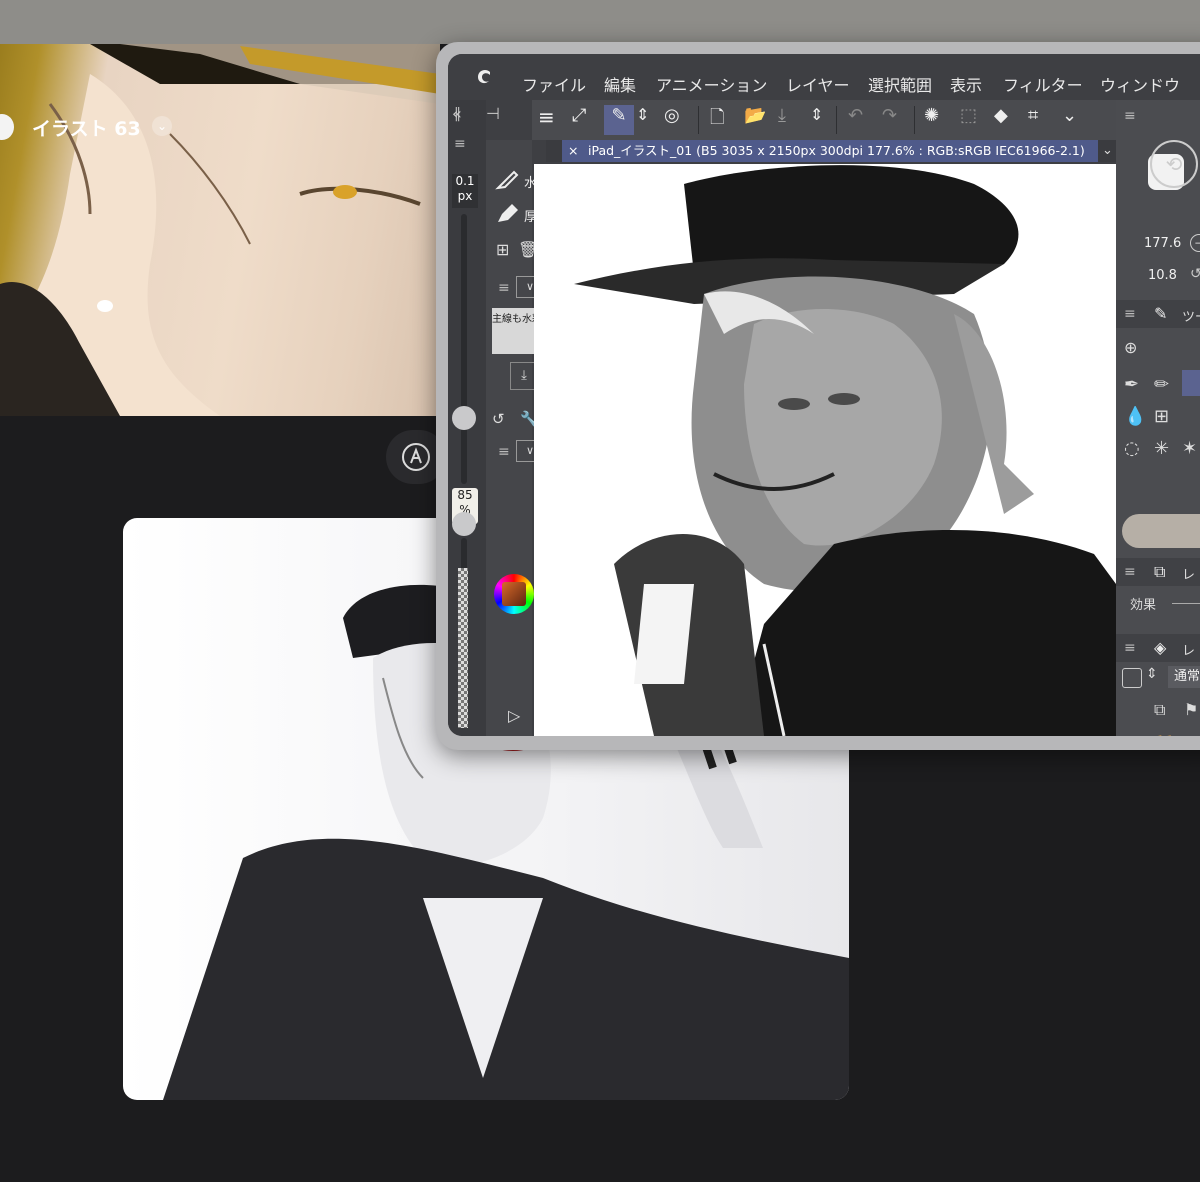 Image resolution: width=1200 pixels, height=1182 pixels. I want to click on tool-panel-label: ツー, so click(1191, 317).